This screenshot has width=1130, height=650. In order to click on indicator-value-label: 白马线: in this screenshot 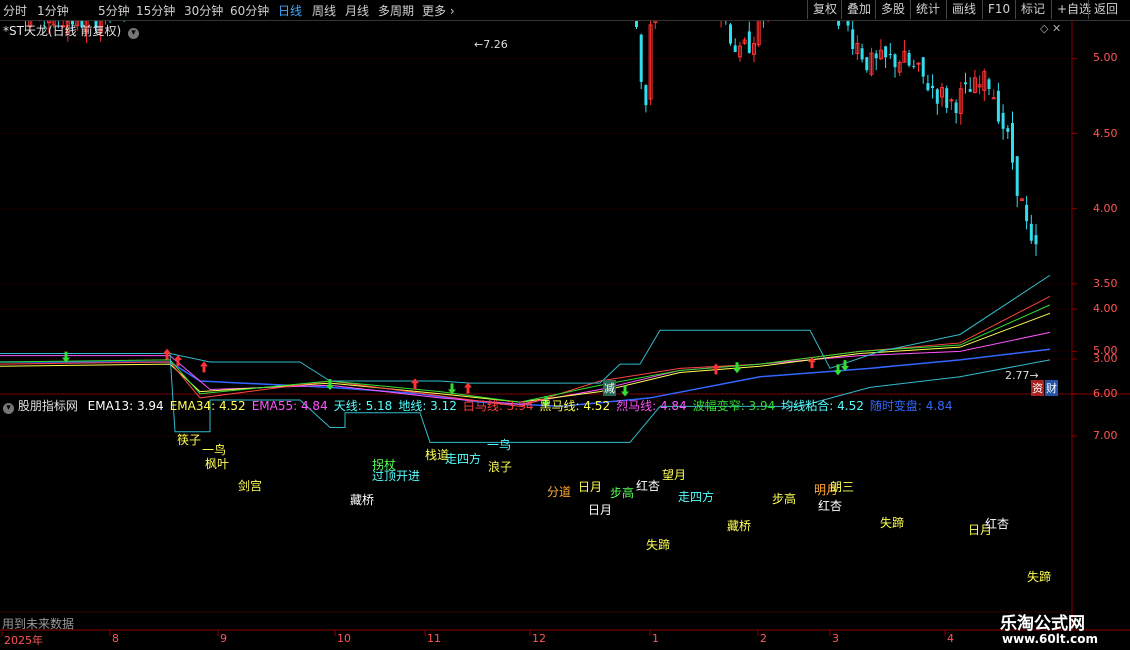, I will do `click(482, 406)`.